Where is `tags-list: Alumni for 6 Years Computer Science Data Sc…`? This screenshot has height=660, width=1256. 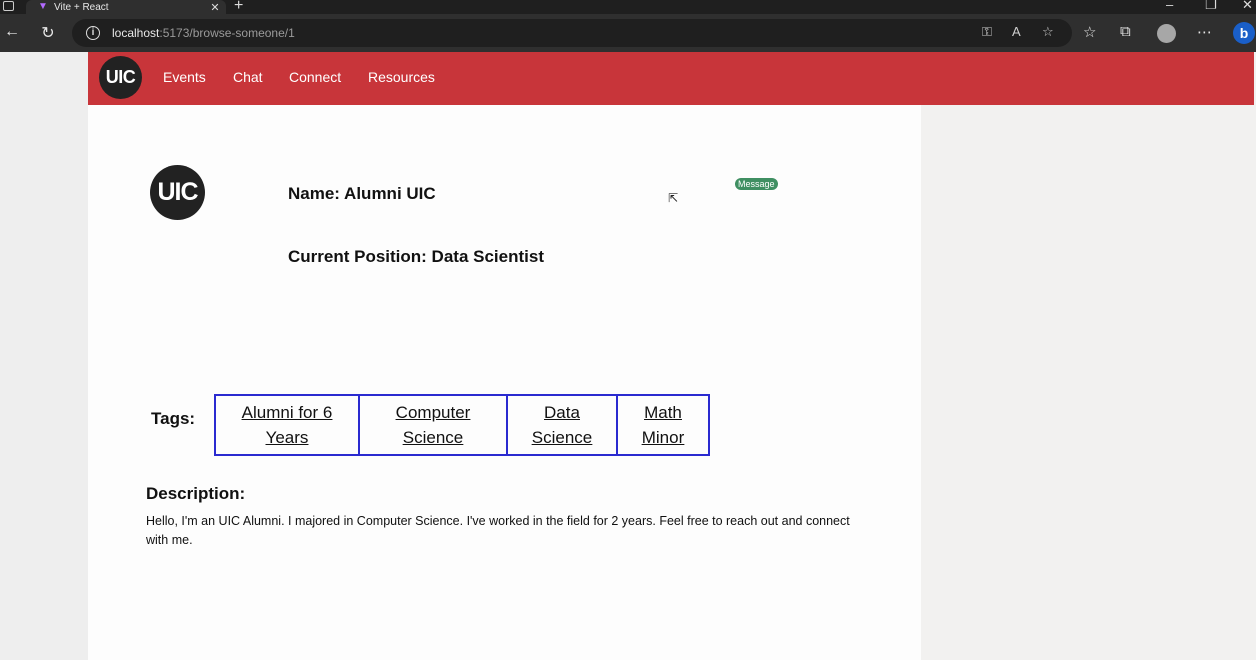 tags-list: Alumni for 6 Years Computer Science Data Sc… is located at coordinates (462, 425).